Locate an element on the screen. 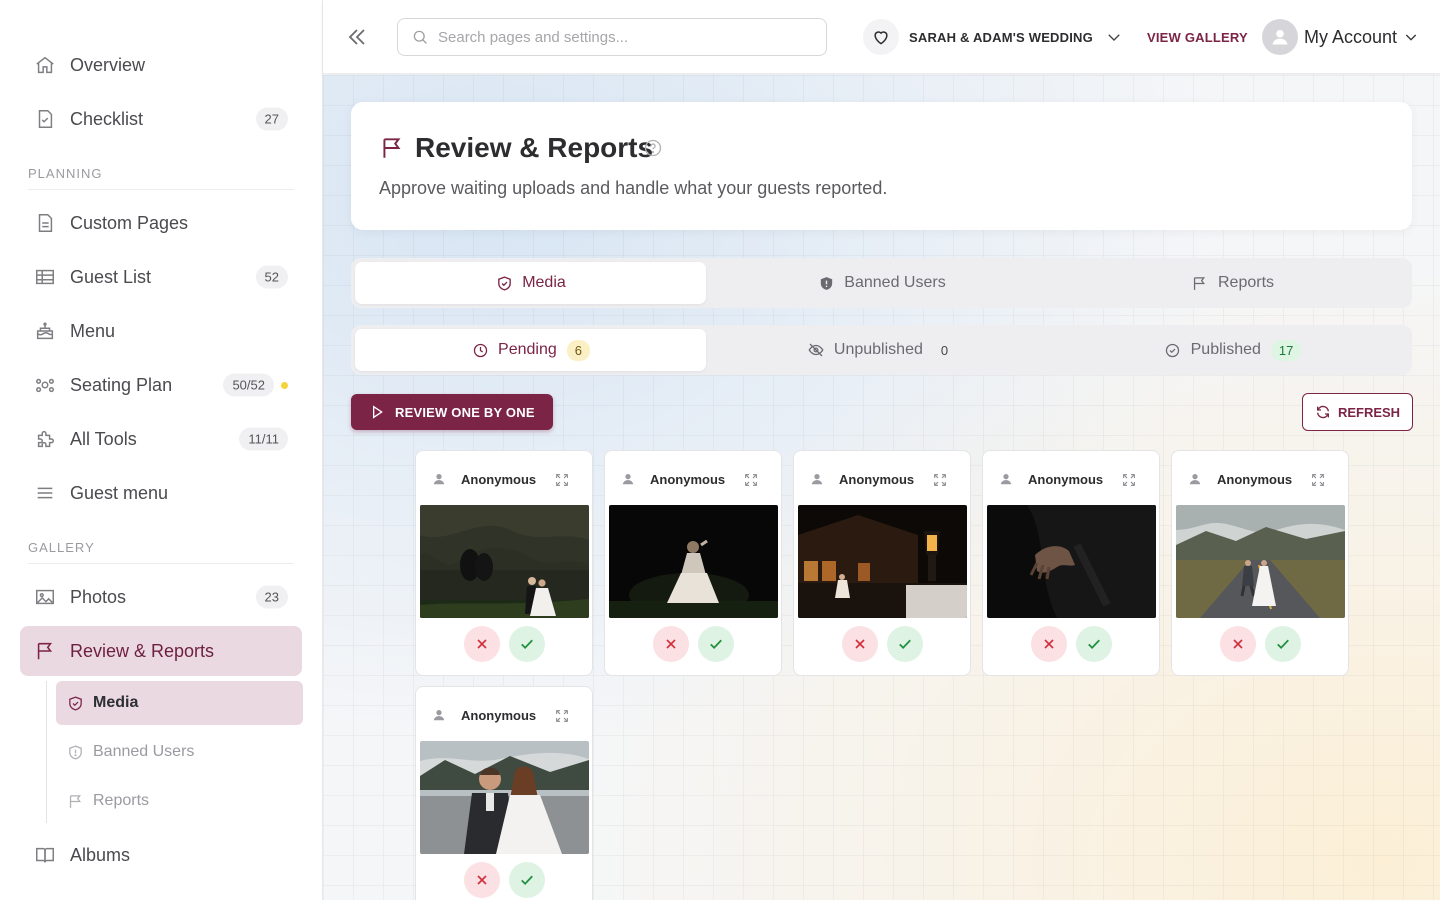 This screenshot has width=1440, height=900. sidebar-subitem-media: Media is located at coordinates (179, 703).